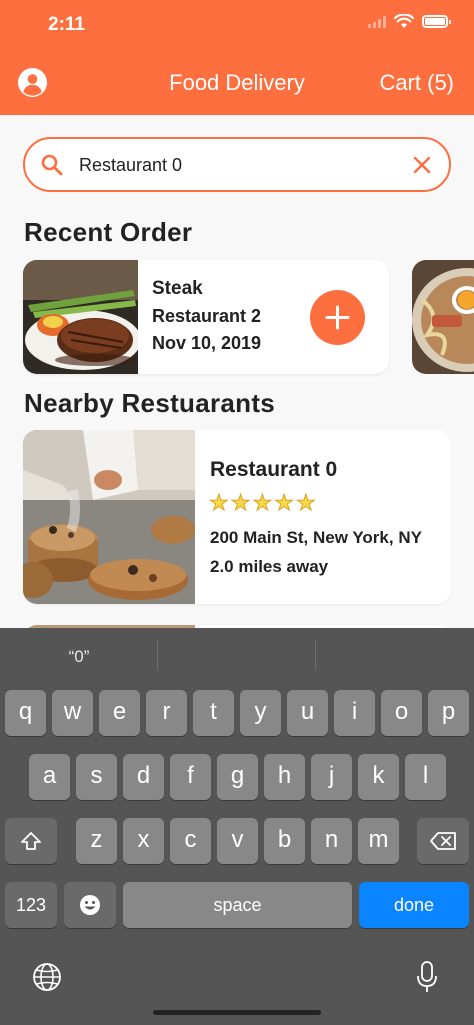 Image resolution: width=474 pixels, height=1025 pixels. What do you see at coordinates (378, 841) in the screenshot?
I see `key-m: m` at bounding box center [378, 841].